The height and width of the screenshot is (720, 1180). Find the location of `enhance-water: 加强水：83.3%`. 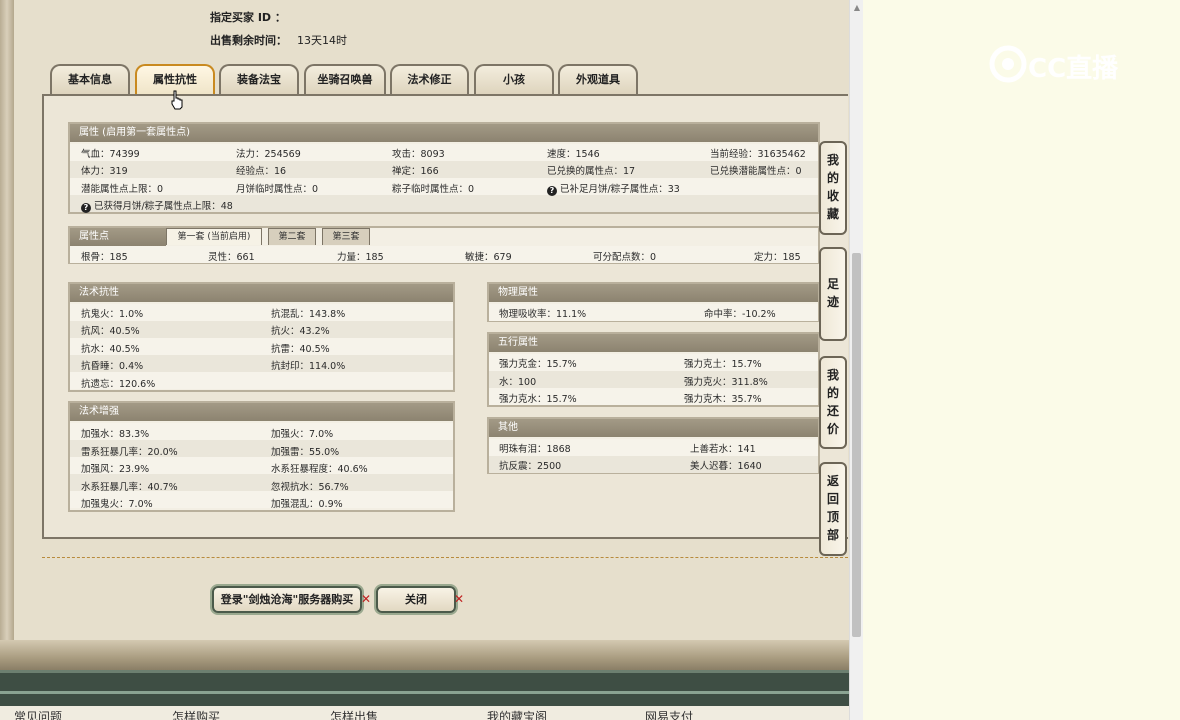

enhance-water: 加强水：83.3% is located at coordinates (115, 434).